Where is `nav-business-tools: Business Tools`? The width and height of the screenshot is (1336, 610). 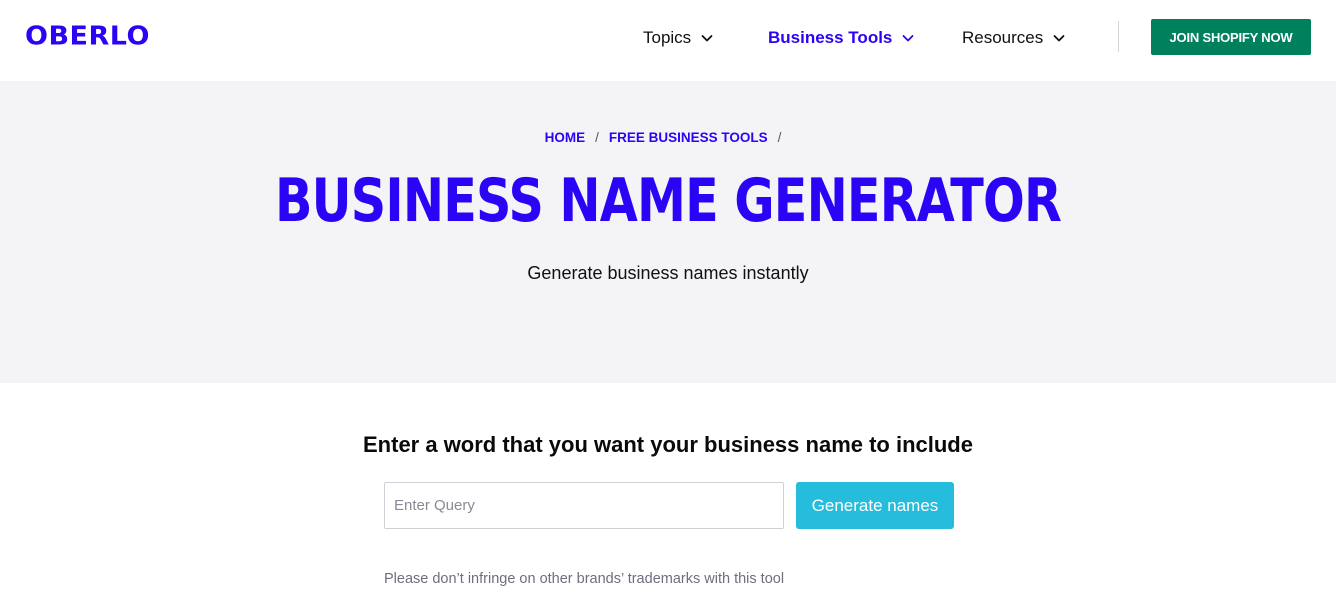 nav-business-tools: Business Tools is located at coordinates (842, 38).